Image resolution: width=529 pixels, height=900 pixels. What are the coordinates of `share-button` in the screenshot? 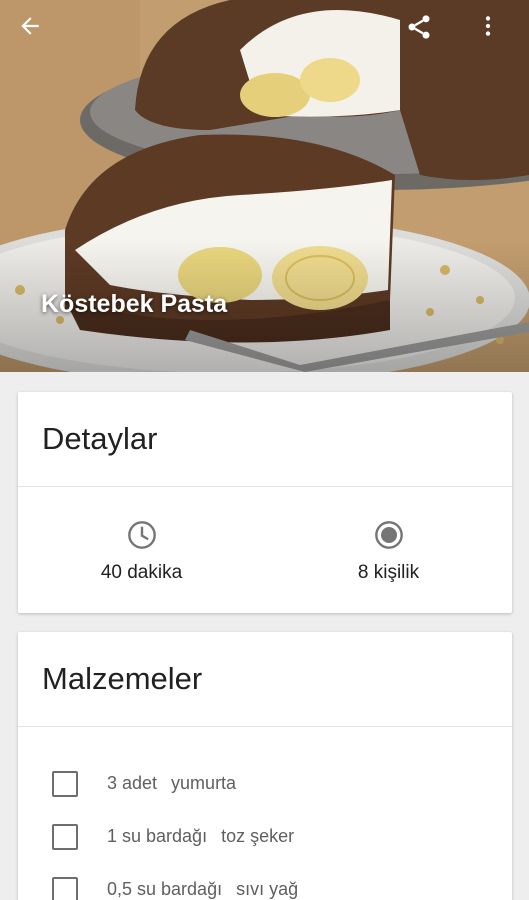 It's located at (429, 37).